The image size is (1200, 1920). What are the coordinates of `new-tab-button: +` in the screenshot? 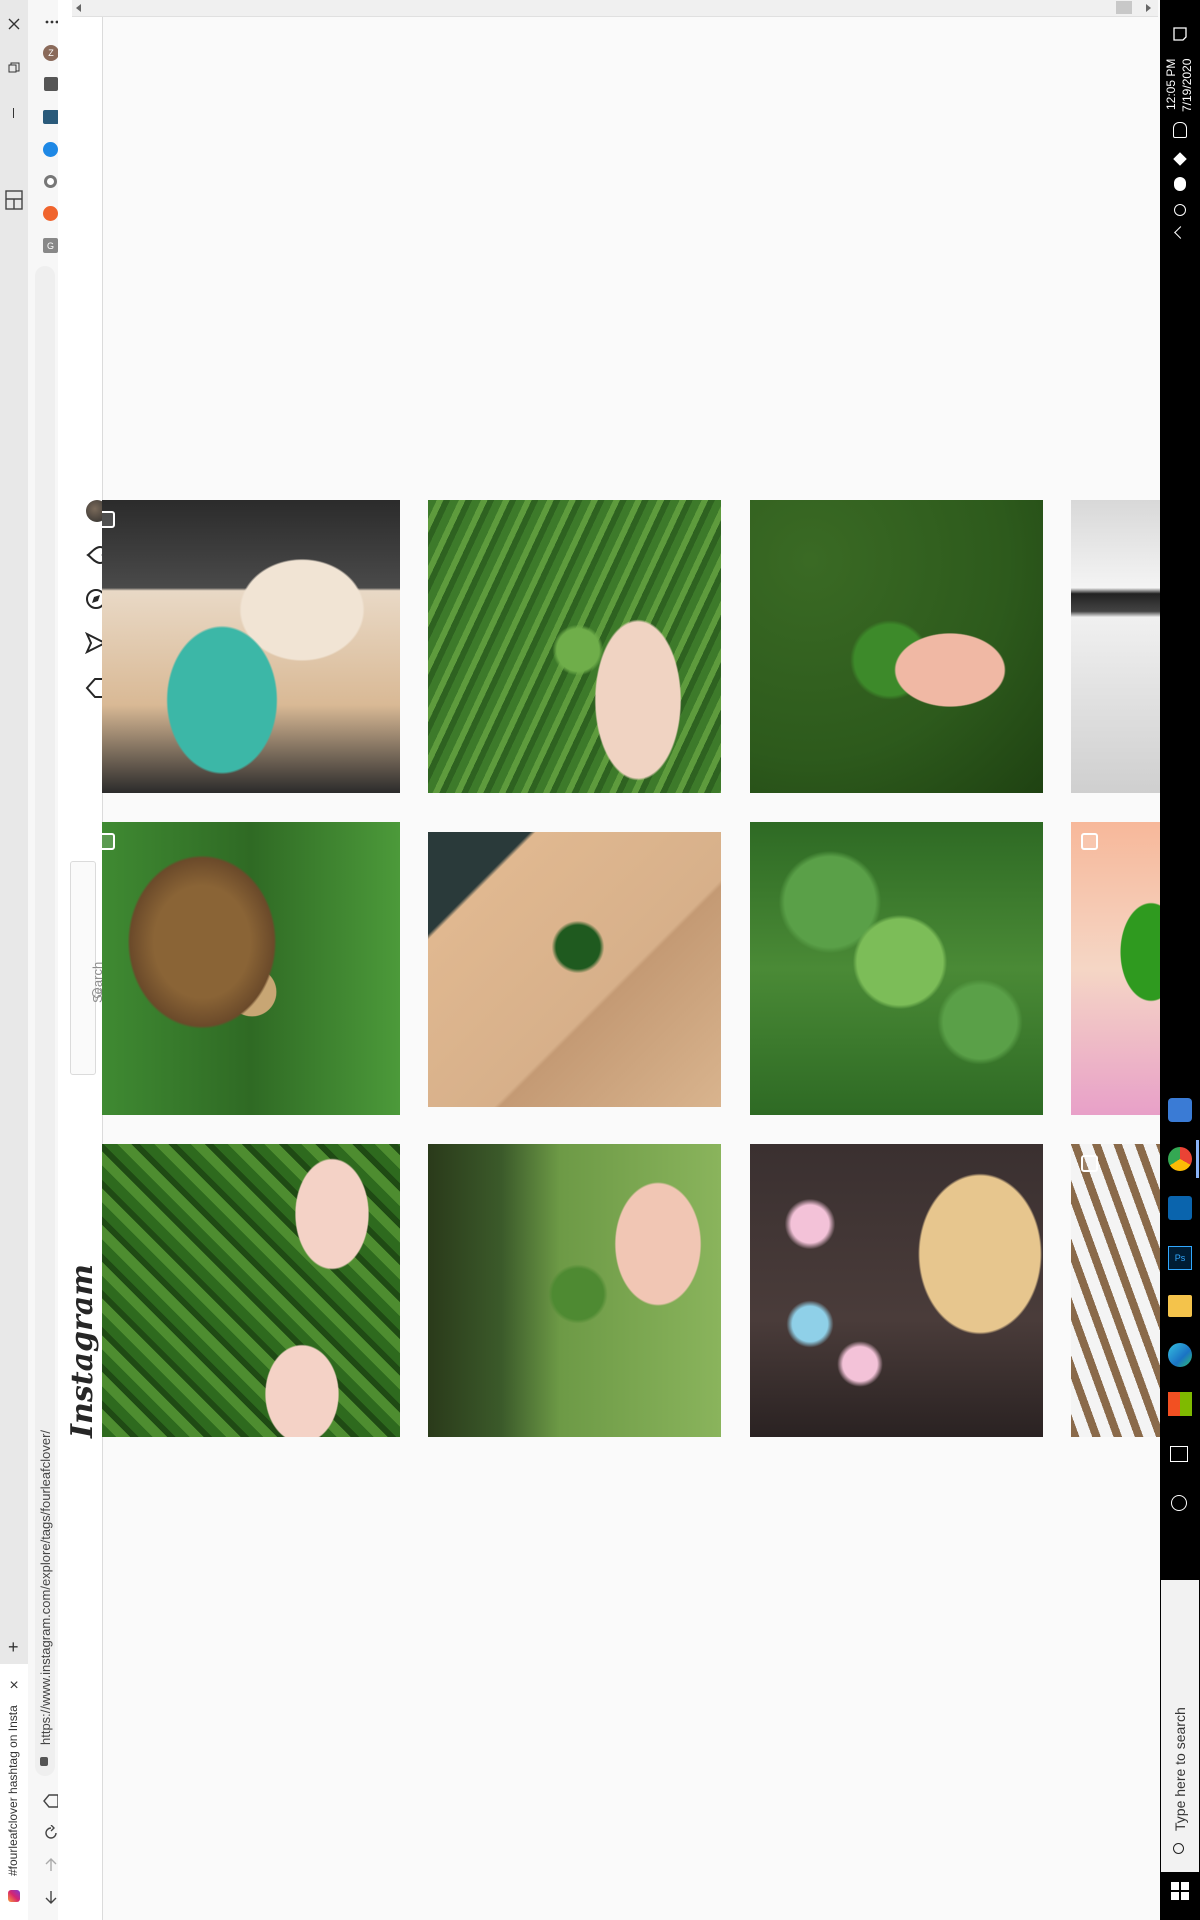 It's located at (15, 1647).